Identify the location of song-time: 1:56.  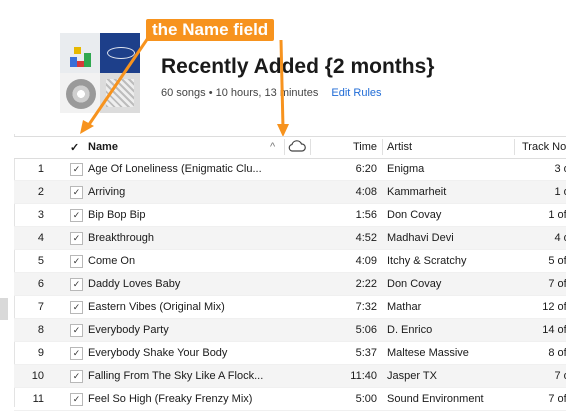
(366, 215).